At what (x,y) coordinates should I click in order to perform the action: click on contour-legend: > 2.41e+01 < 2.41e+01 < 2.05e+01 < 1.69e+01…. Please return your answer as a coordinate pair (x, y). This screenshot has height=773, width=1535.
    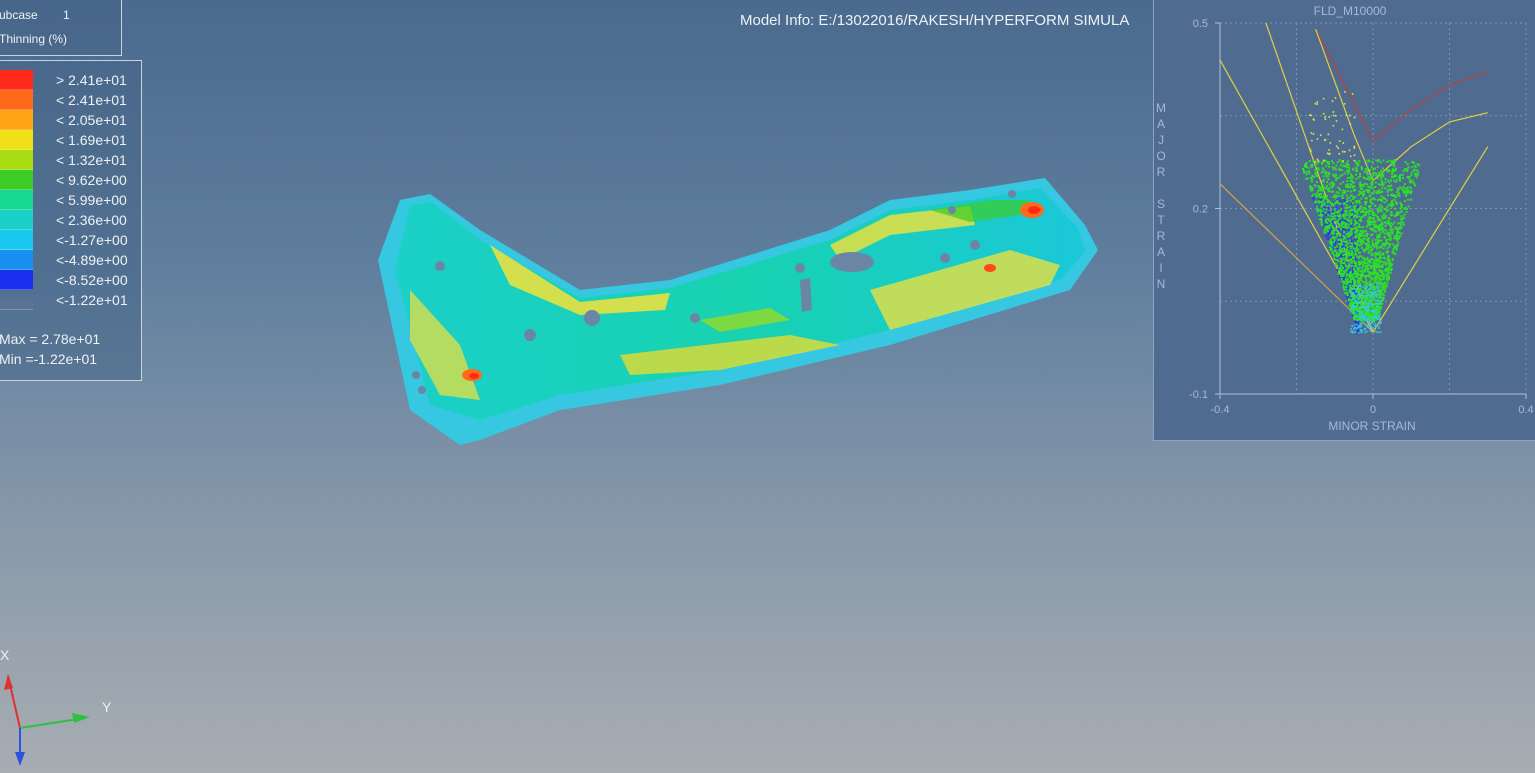
    Looking at the image, I should click on (71, 220).